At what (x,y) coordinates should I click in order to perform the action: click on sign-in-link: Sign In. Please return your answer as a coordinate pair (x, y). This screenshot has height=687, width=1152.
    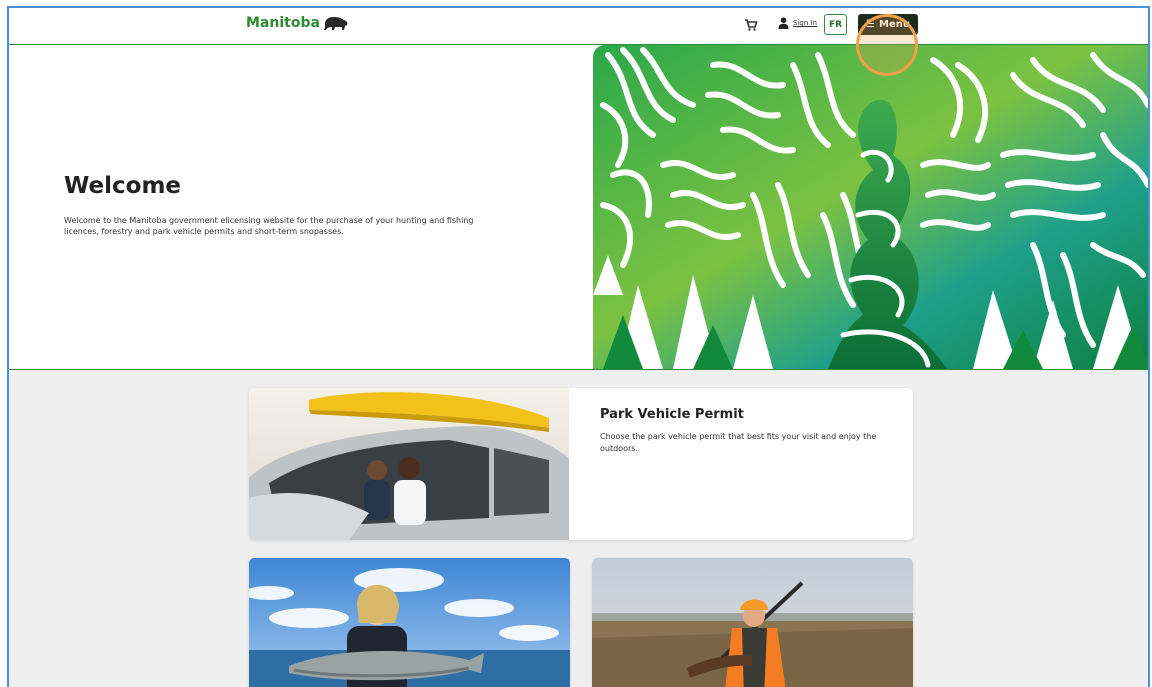
    Looking at the image, I should click on (797, 23).